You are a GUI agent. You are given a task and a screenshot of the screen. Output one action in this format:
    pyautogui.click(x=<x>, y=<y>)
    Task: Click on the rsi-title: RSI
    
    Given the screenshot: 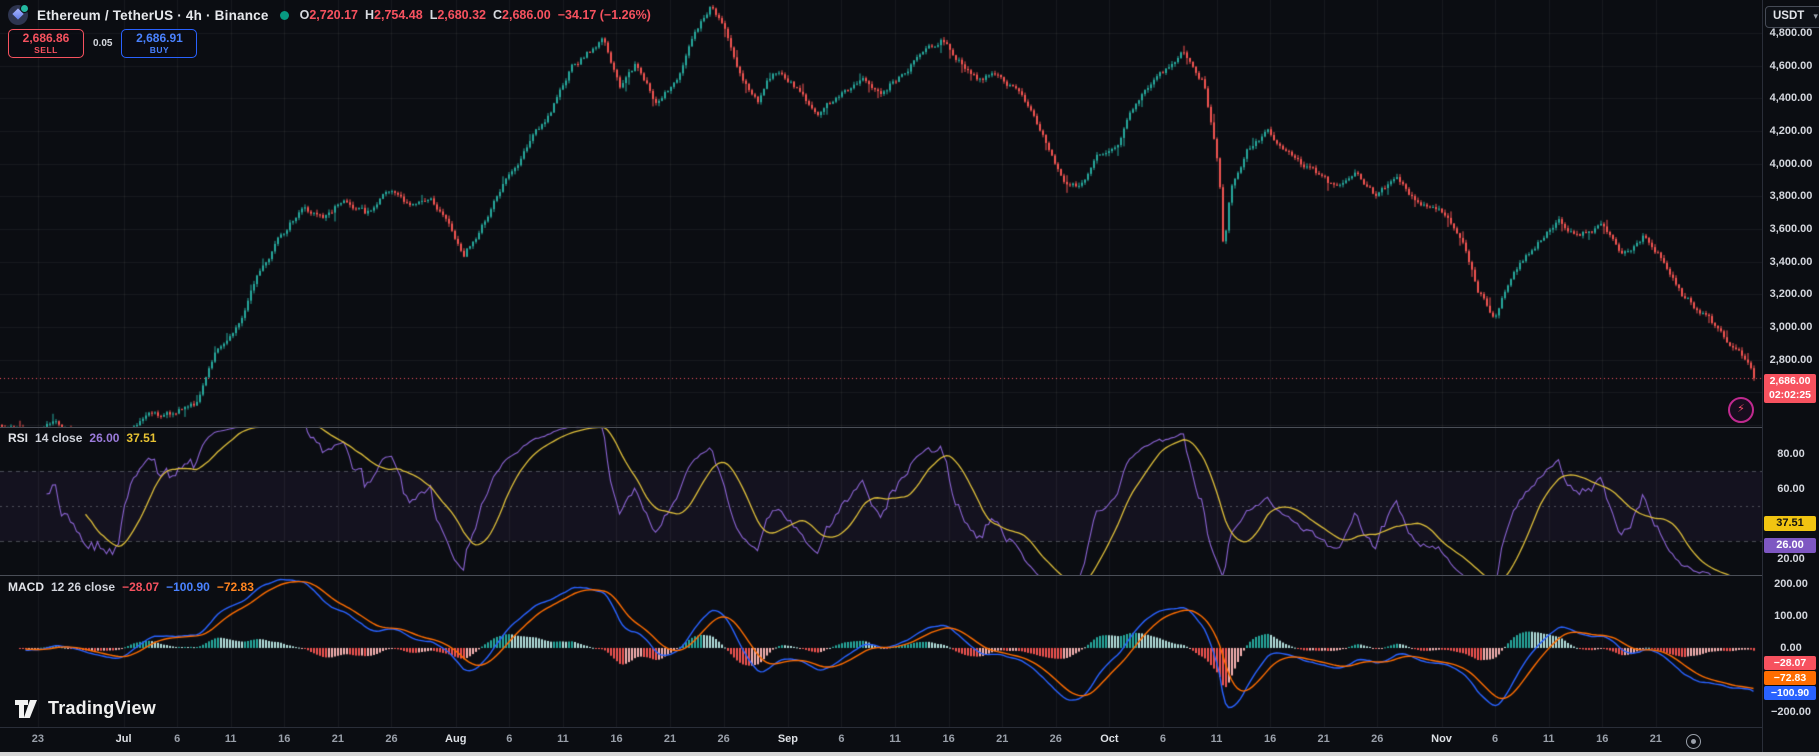 What is the action you would take?
    pyautogui.click(x=18, y=438)
    